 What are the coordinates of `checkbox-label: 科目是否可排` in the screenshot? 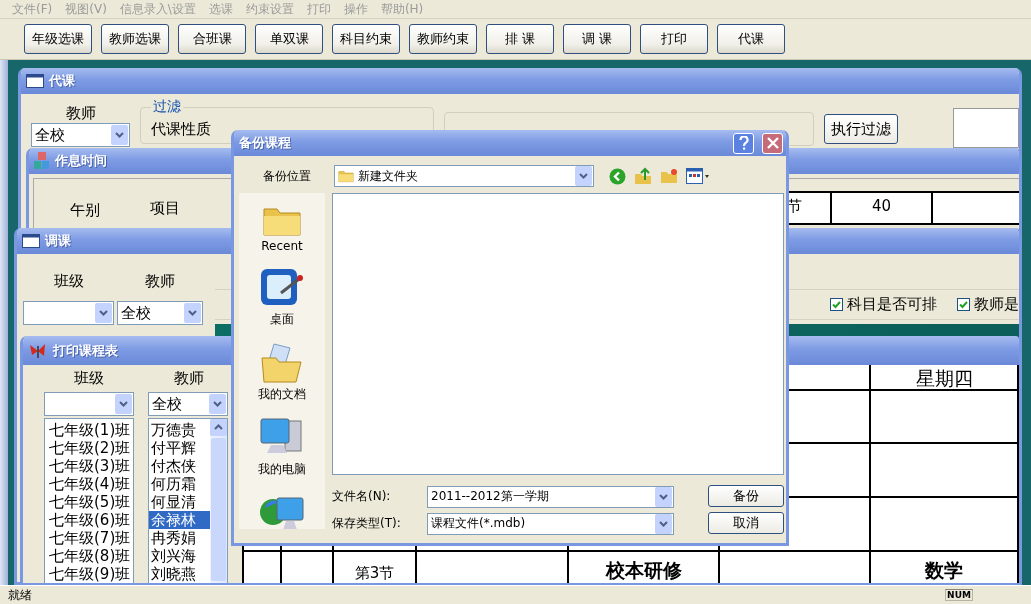 It's located at (892, 304).